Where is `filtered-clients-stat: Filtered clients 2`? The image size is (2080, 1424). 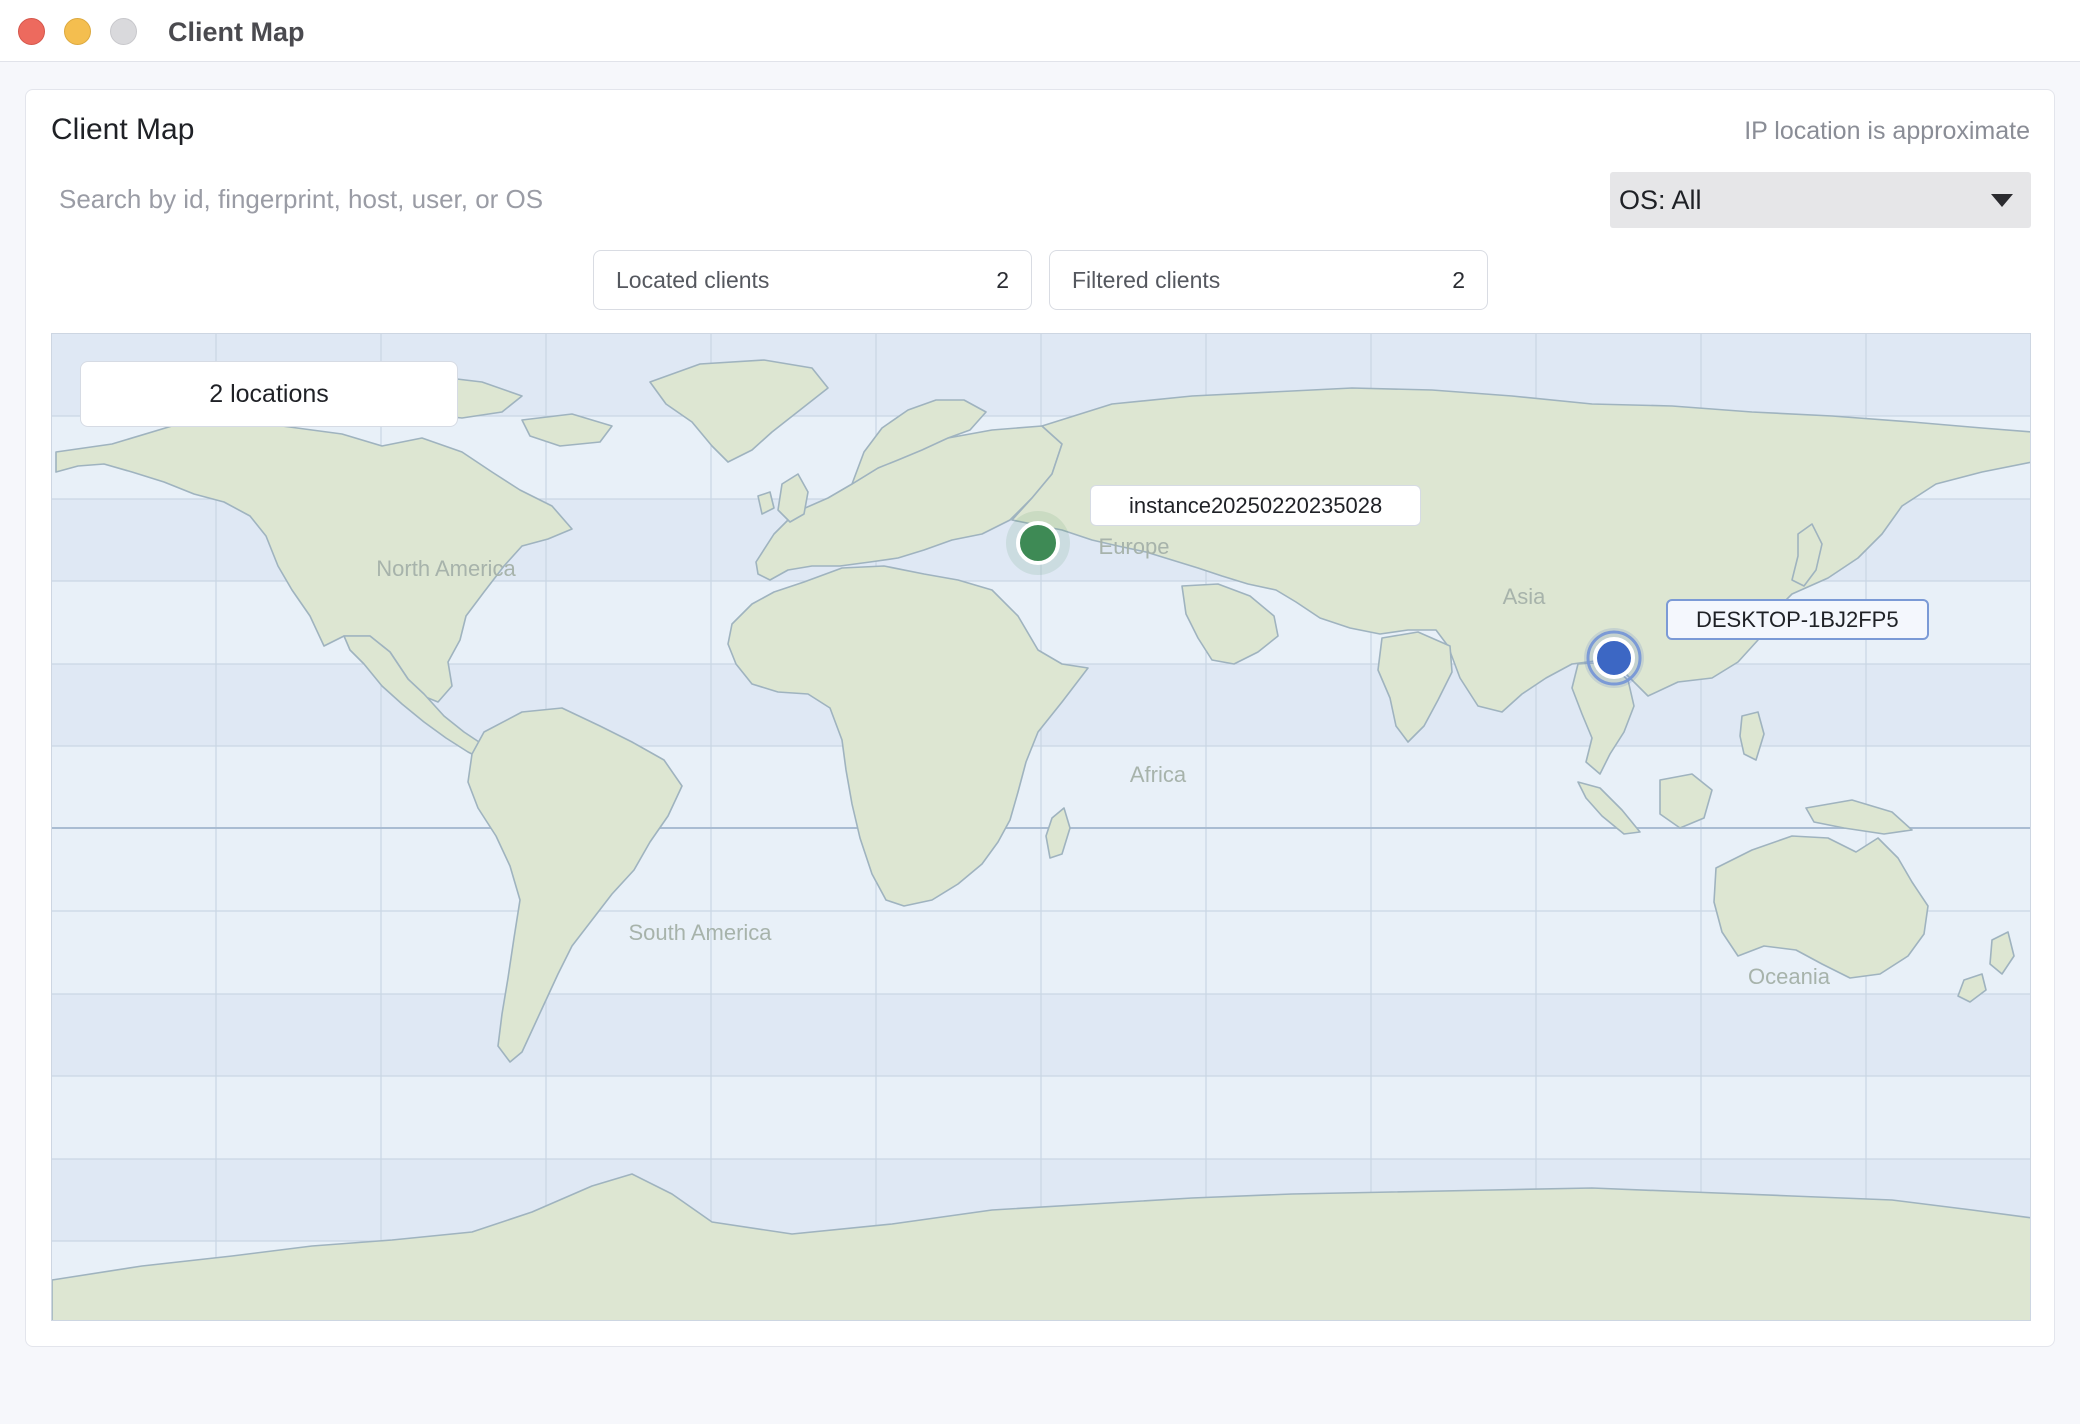 filtered-clients-stat: Filtered clients 2 is located at coordinates (1268, 280).